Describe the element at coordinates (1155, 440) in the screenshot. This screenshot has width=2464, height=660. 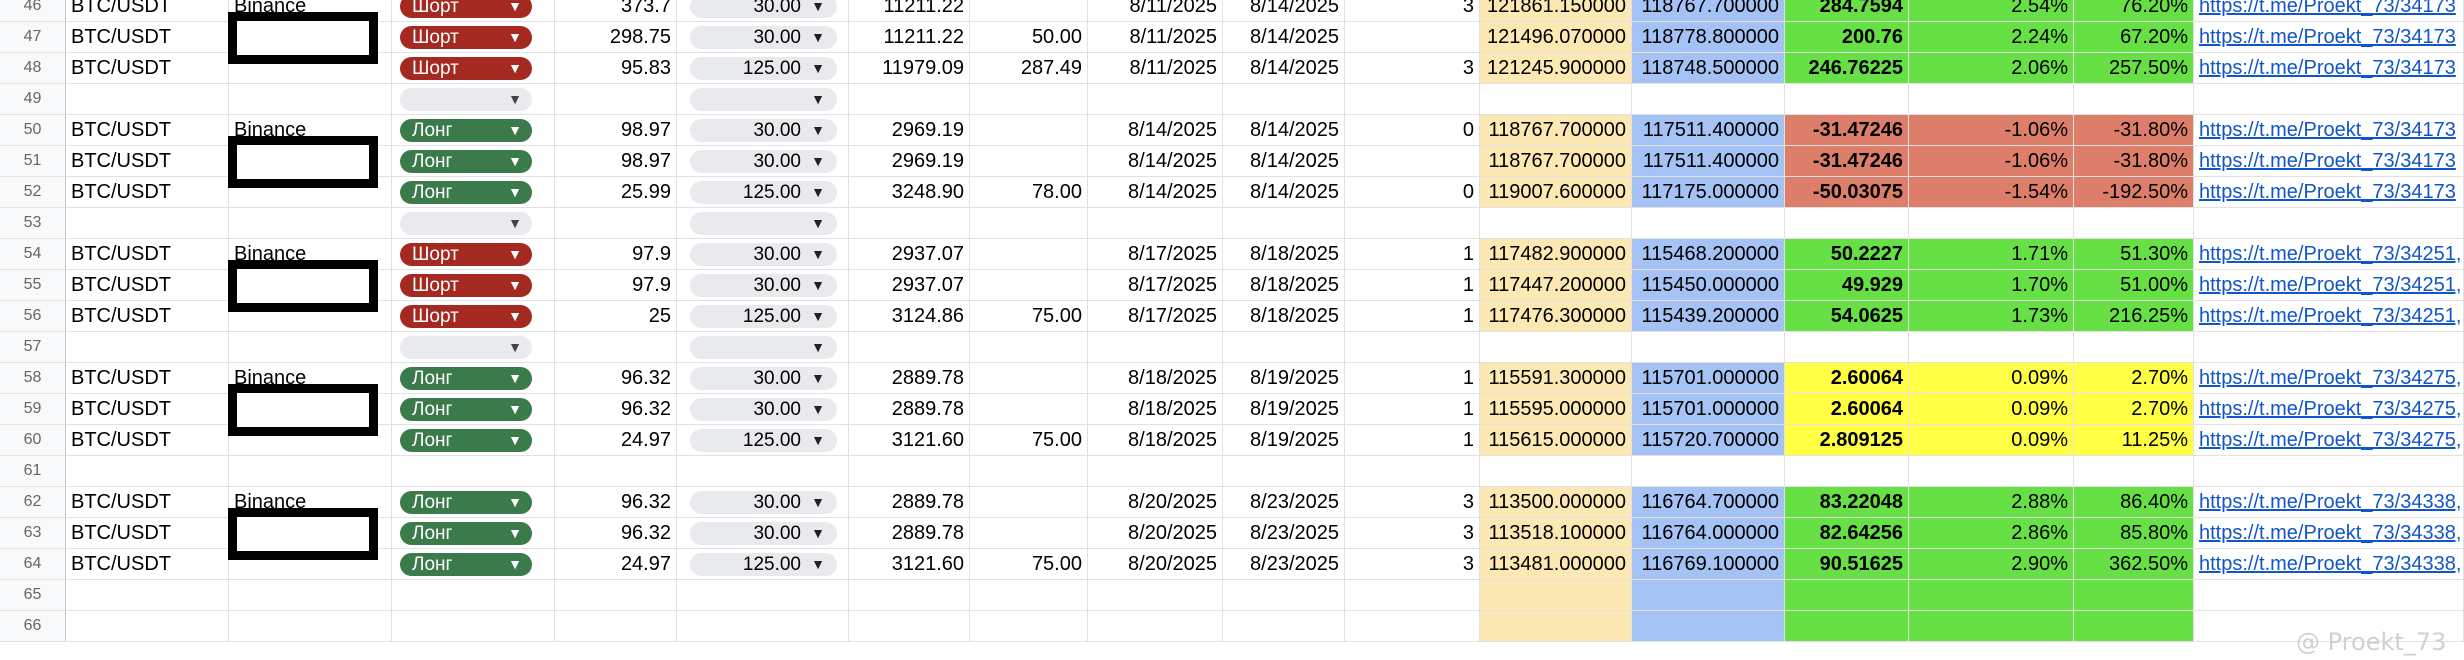
I see `open-date-cell: 8/18/2025` at that location.